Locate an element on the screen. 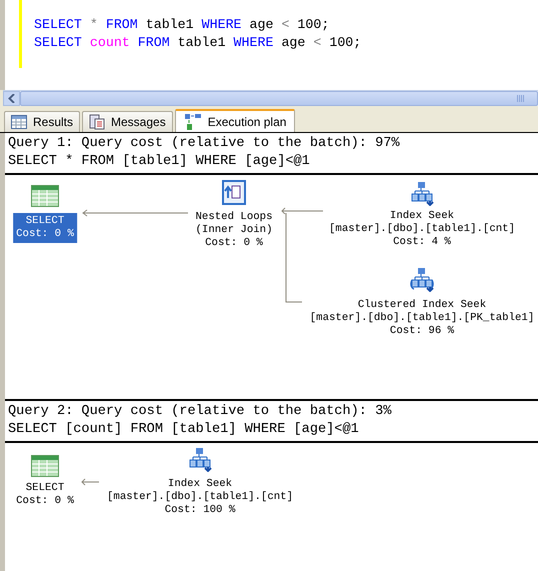 Image resolution: width=538 pixels, height=571 pixels. document-icon is located at coordinates (97, 122).